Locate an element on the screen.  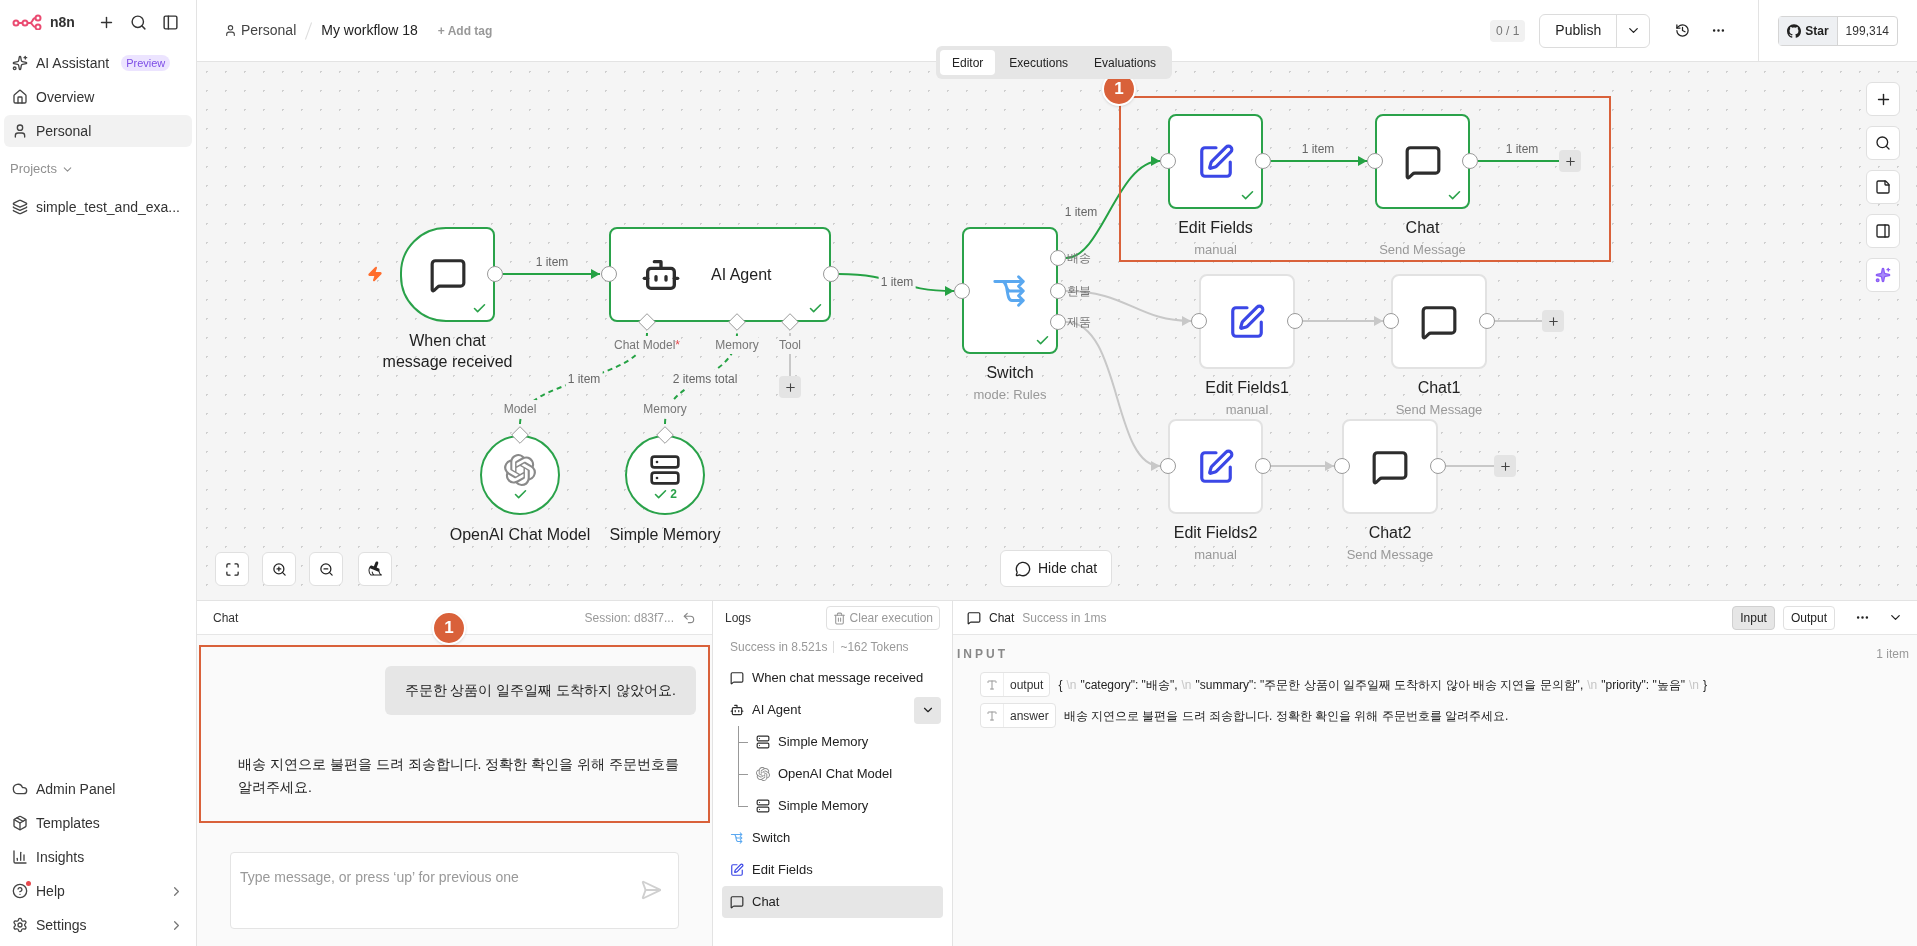
zoom-in-button is located at coordinates (279, 569).